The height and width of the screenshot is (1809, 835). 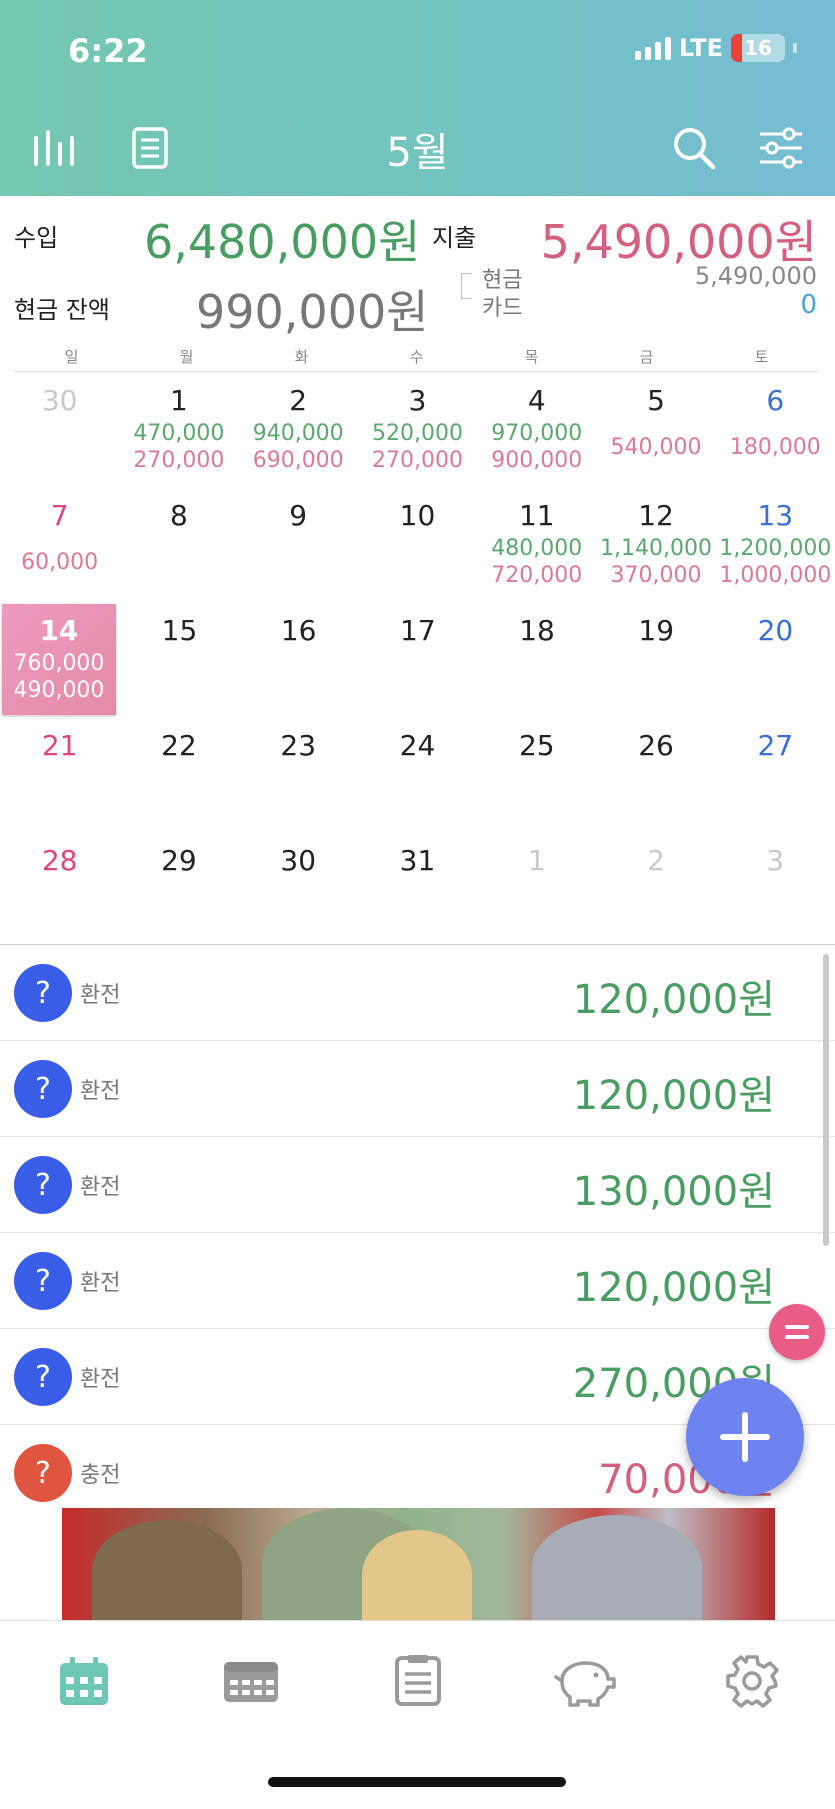 I want to click on list-icon, so click(x=417, y=1680).